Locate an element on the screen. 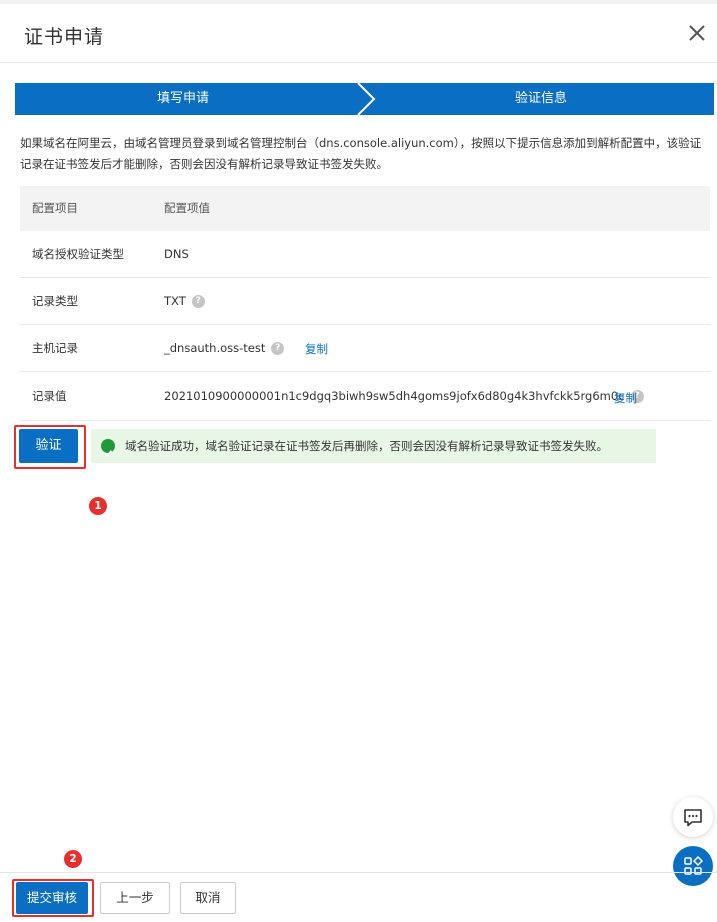 The height and width of the screenshot is (922, 717). row-label: 记录类型 is located at coordinates (55, 301).